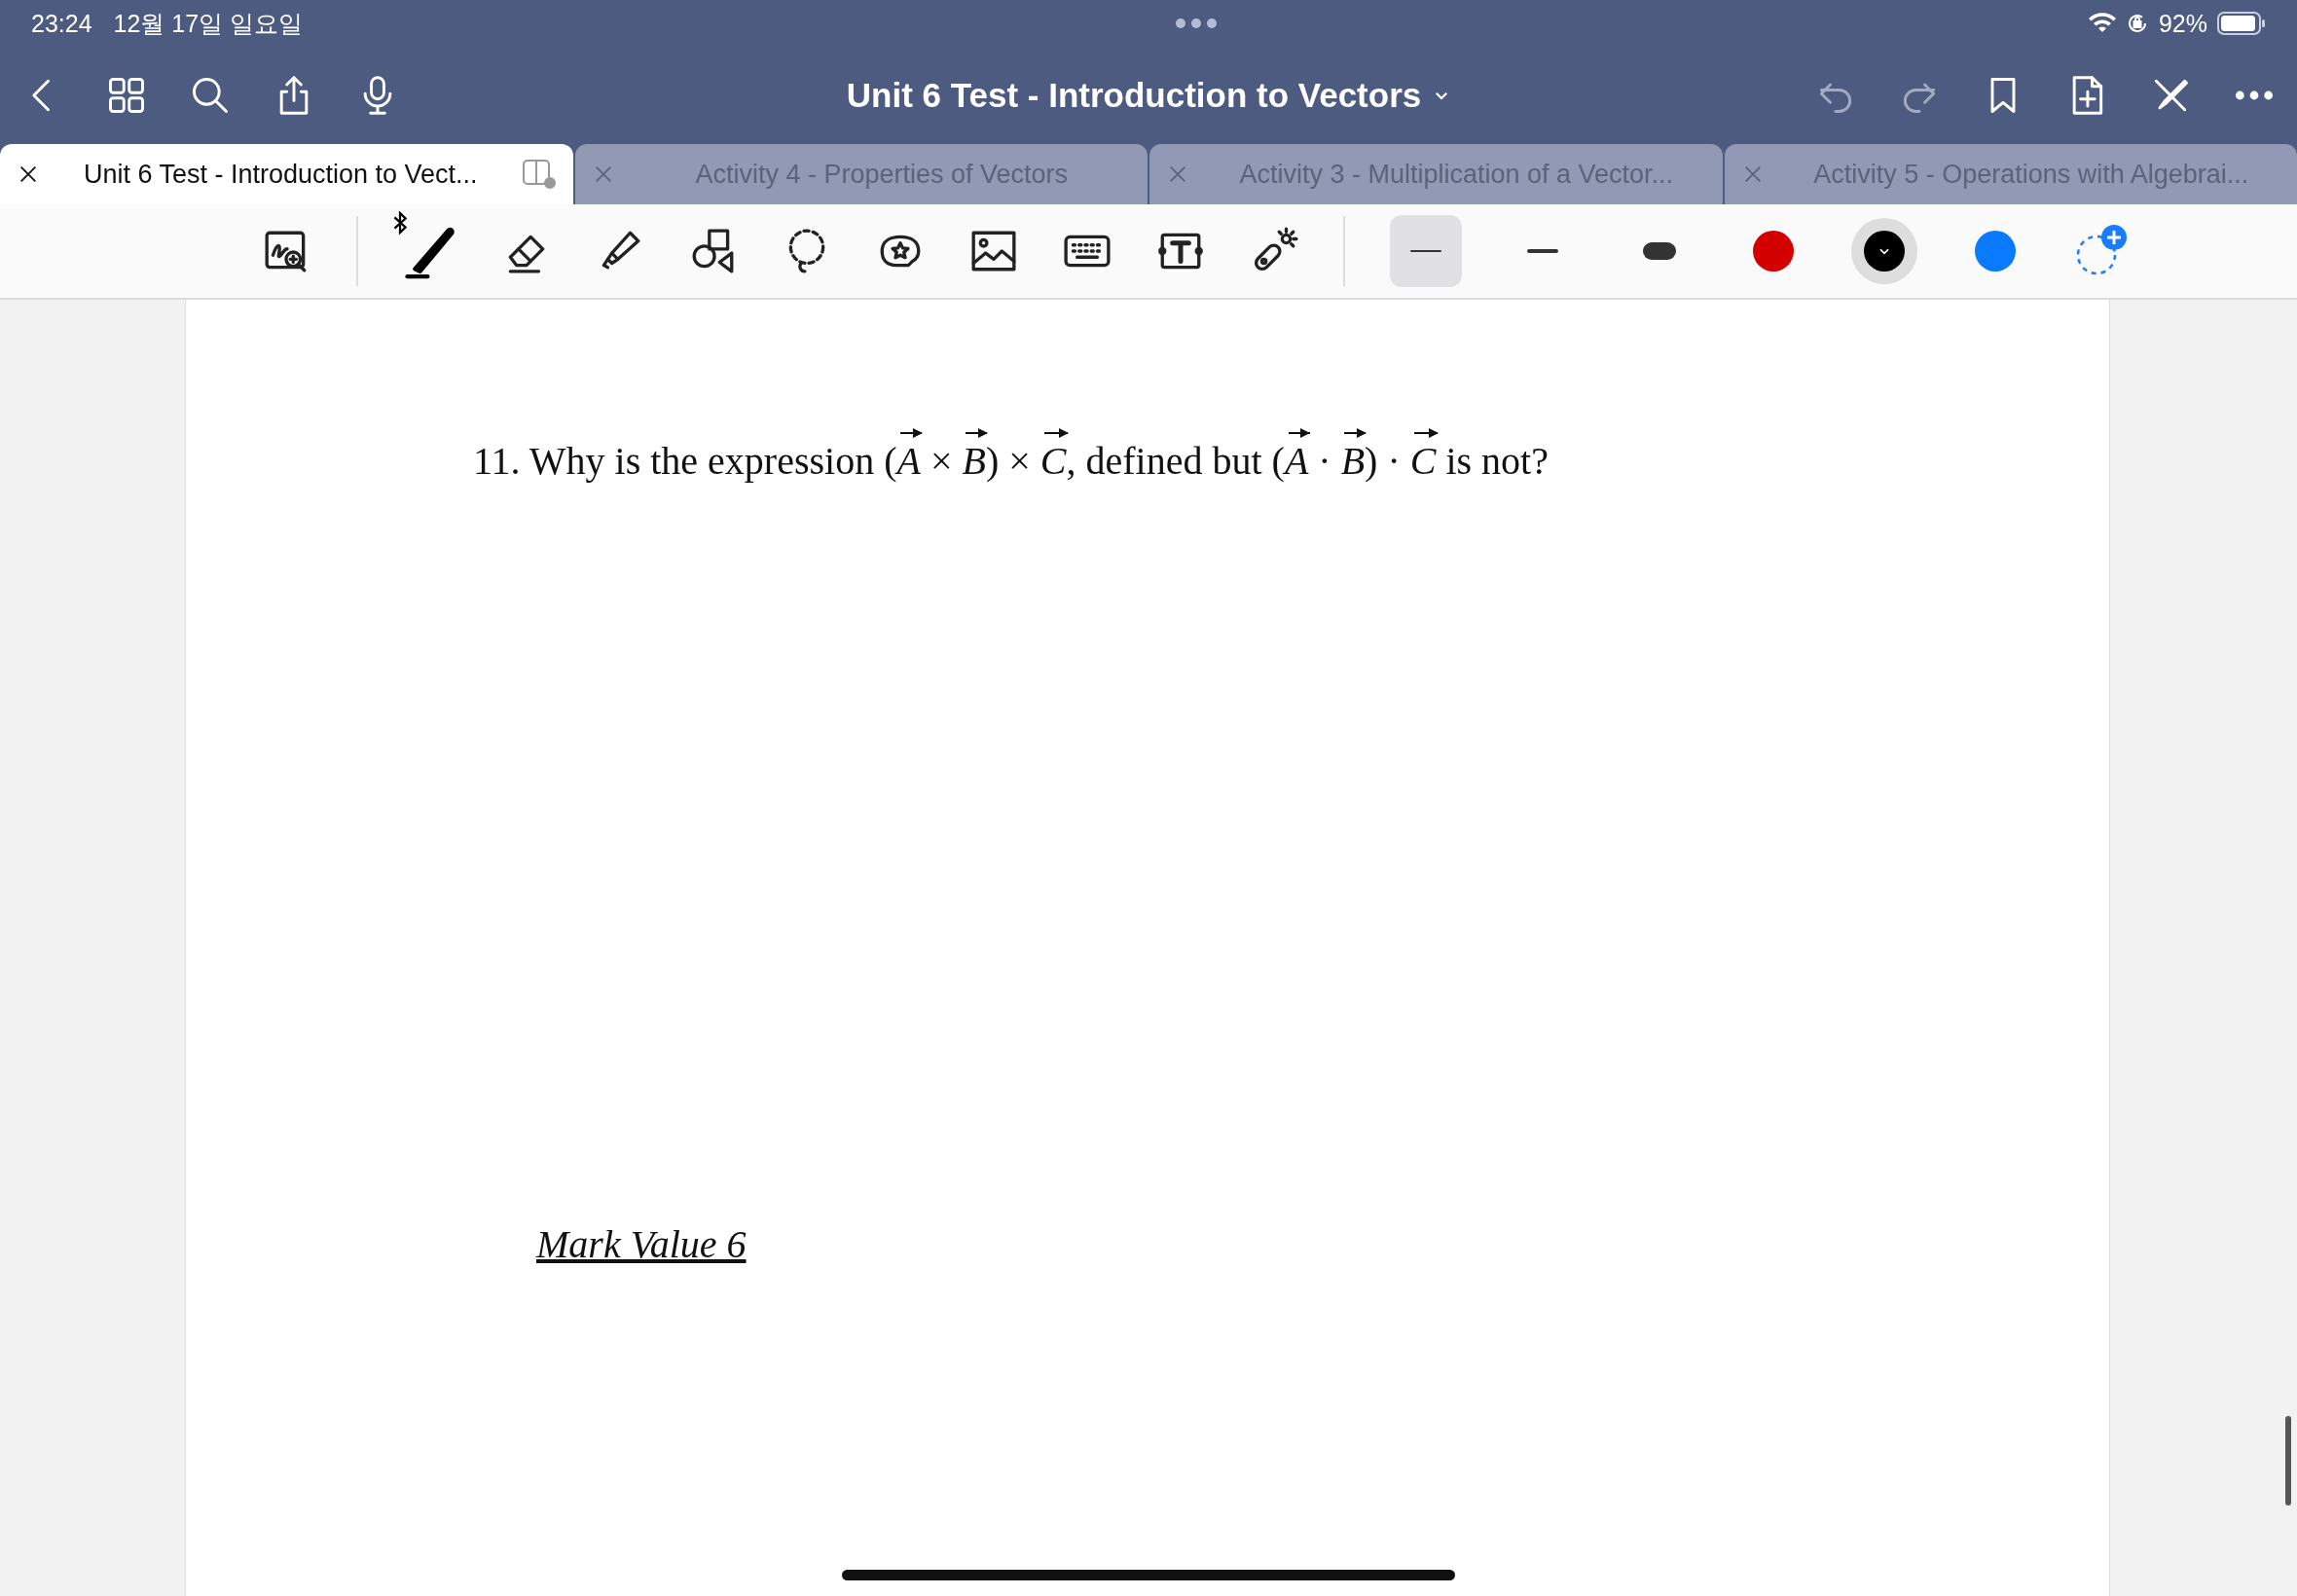  Describe the element at coordinates (539, 174) in the screenshot. I see `split-view-icon` at that location.